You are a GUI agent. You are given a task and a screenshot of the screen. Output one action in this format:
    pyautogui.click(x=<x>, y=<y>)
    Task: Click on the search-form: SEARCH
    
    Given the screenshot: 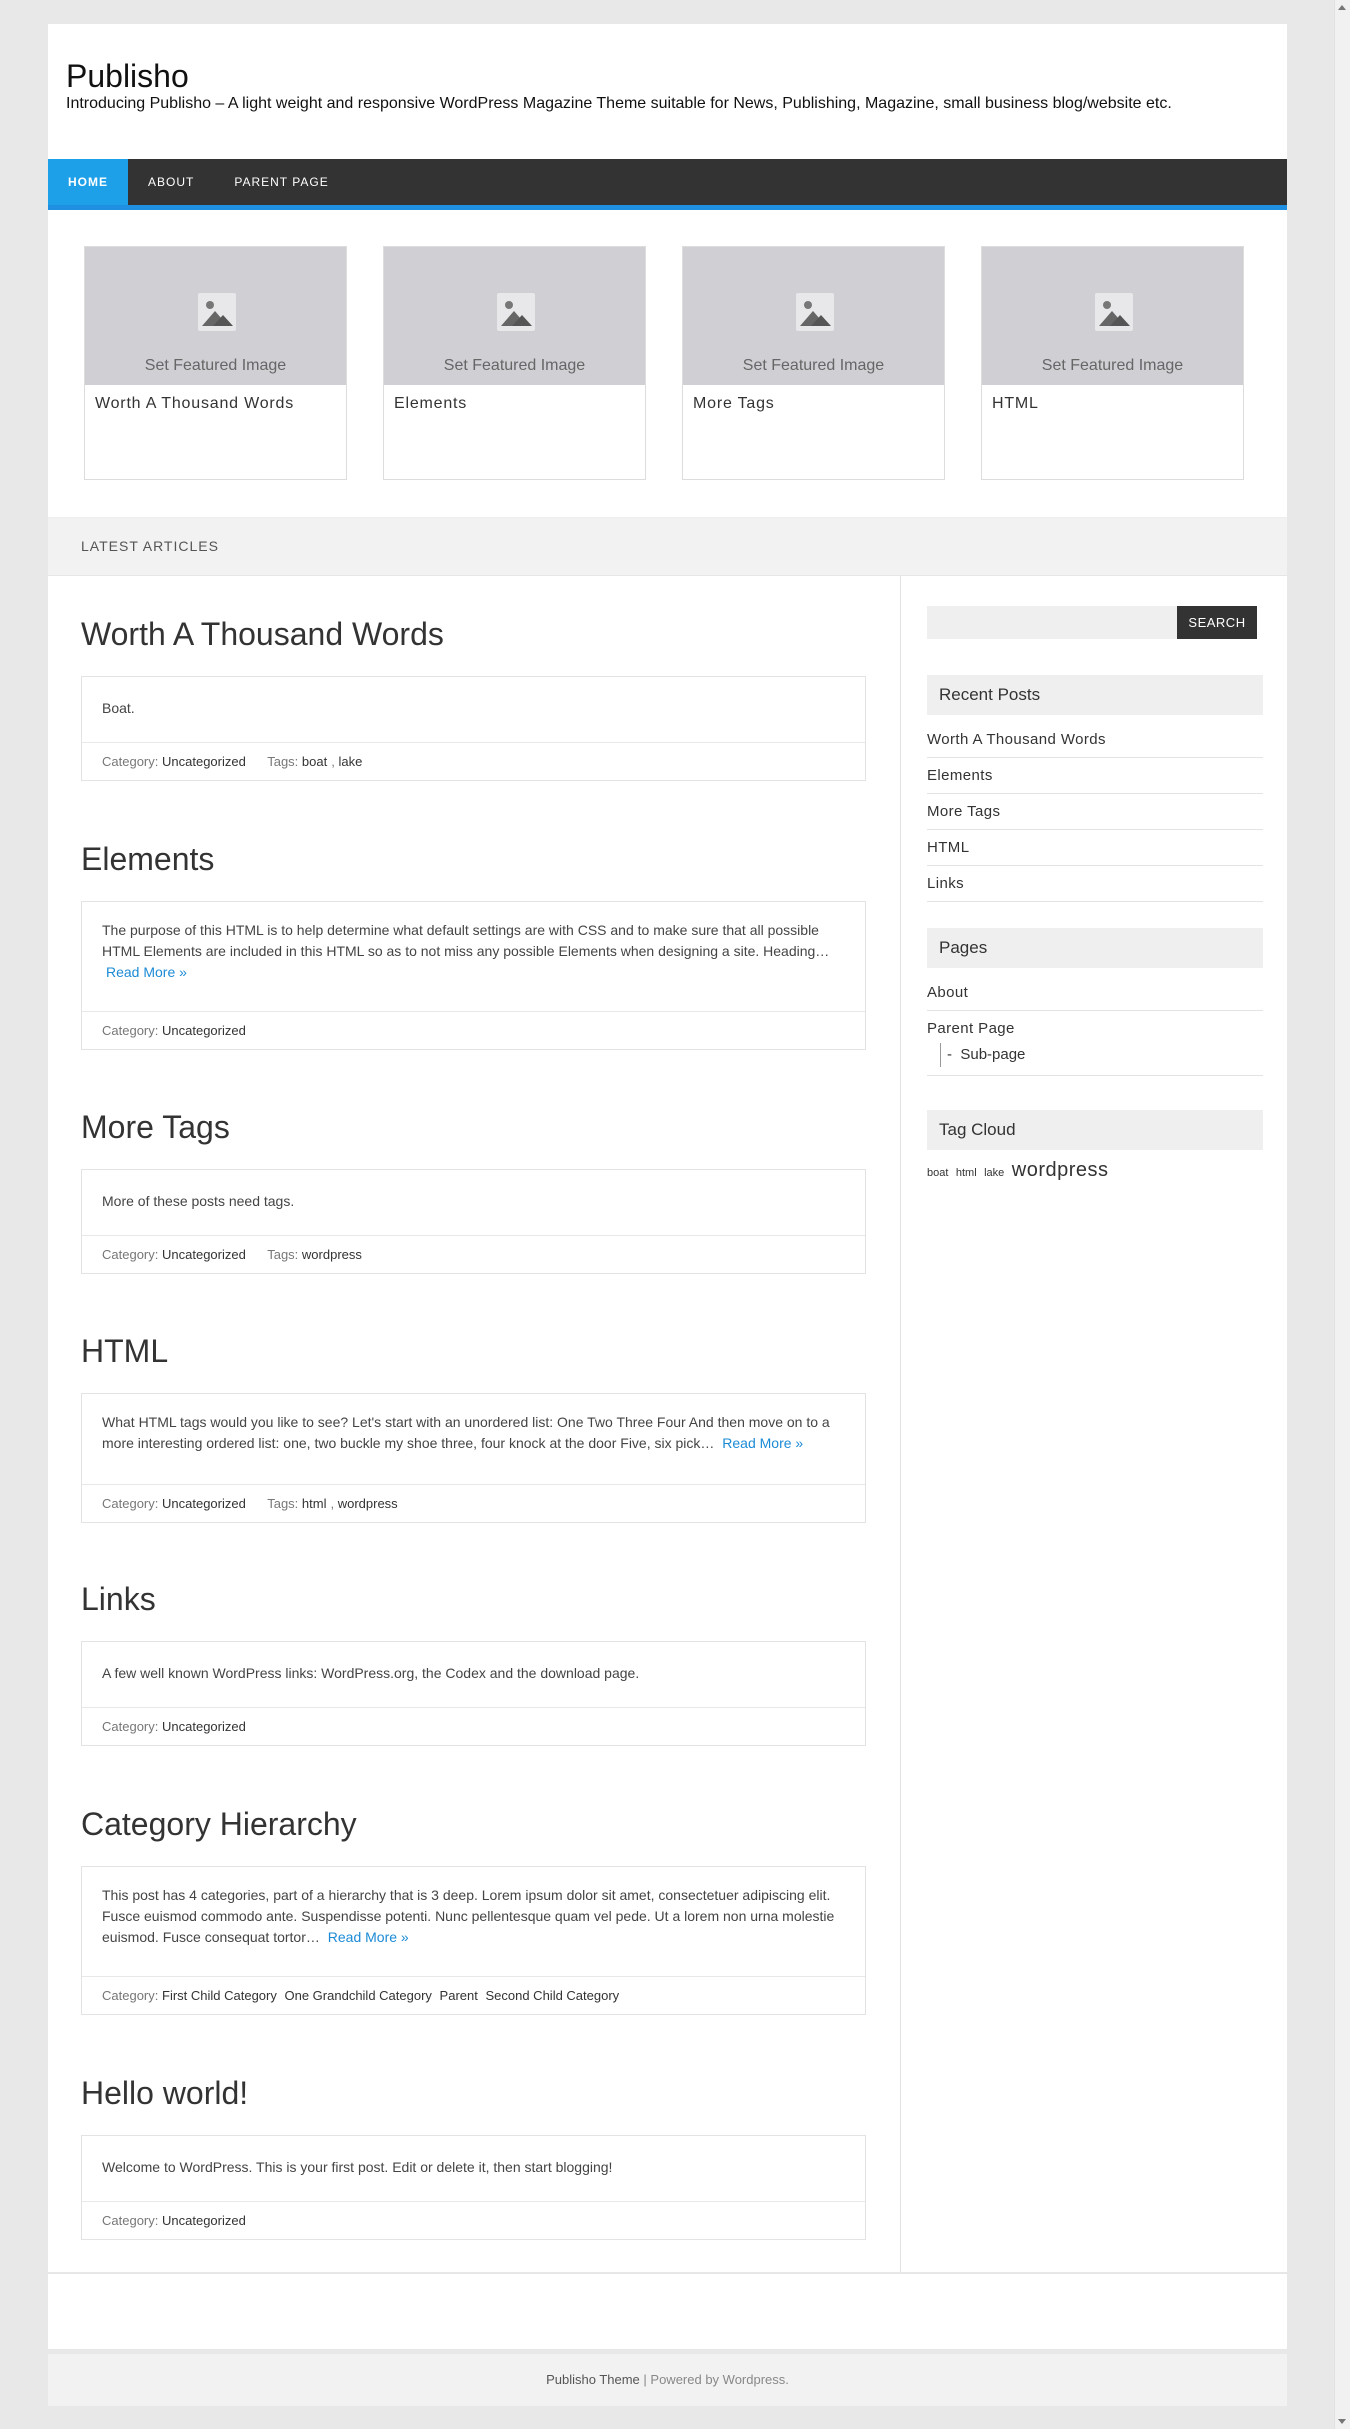 What is the action you would take?
    pyautogui.click(x=1095, y=622)
    